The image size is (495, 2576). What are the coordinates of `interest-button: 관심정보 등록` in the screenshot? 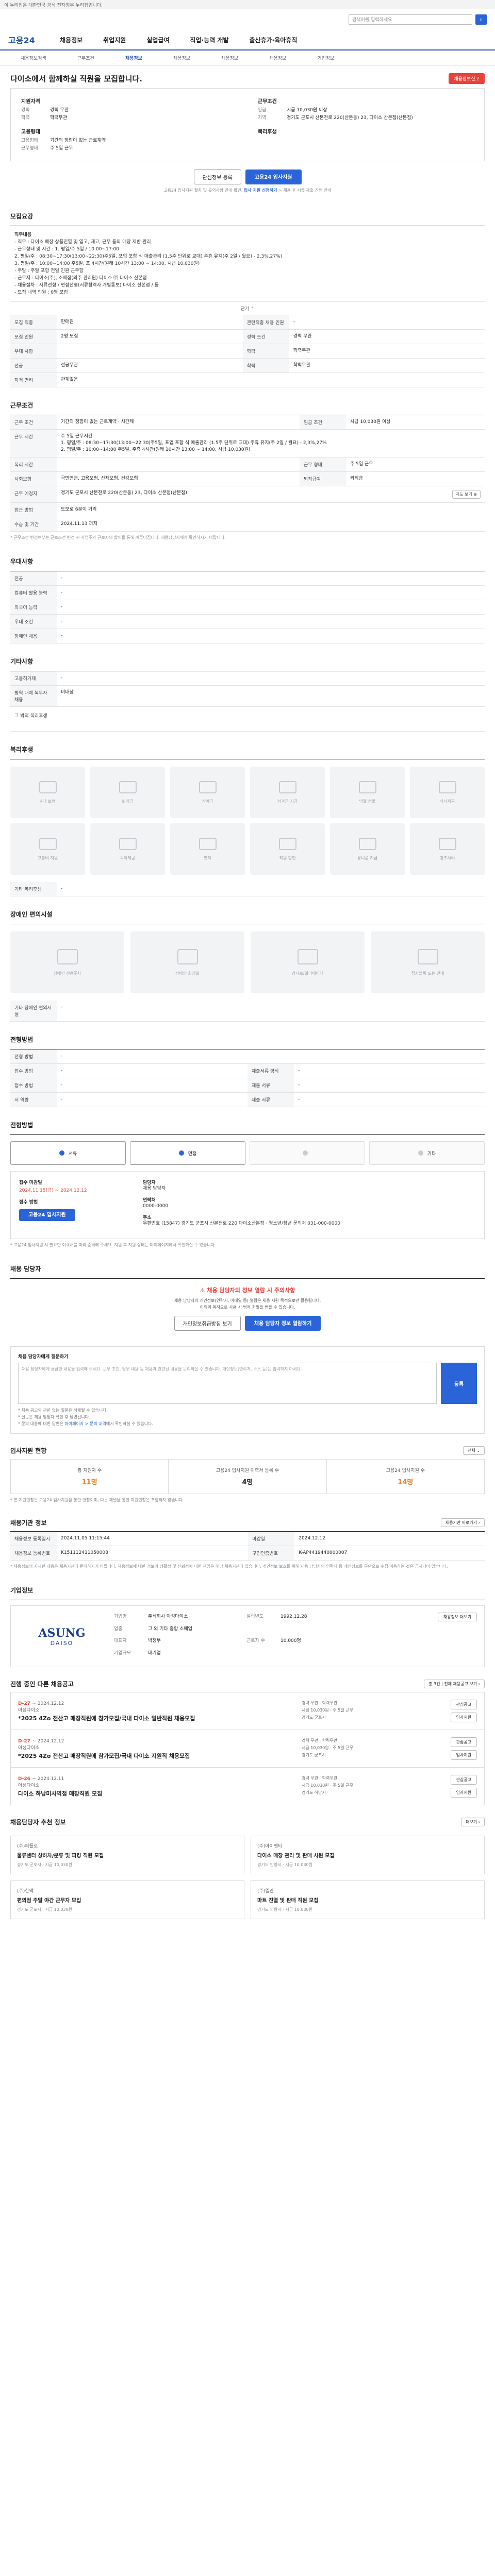 It's located at (217, 177).